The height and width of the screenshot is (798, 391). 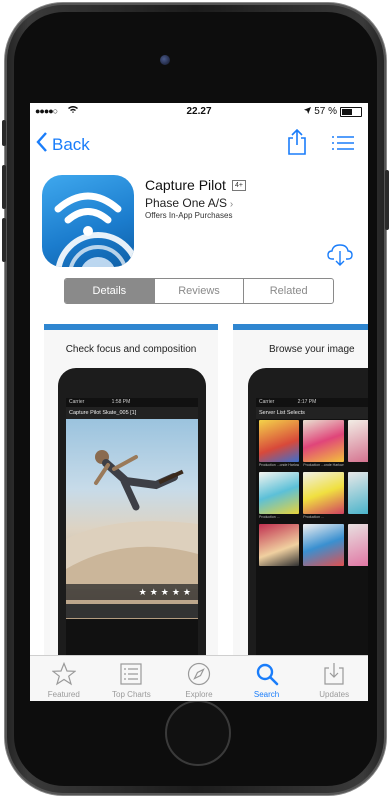 What do you see at coordinates (4, 187) in the screenshot?
I see `volume-up-button` at bounding box center [4, 187].